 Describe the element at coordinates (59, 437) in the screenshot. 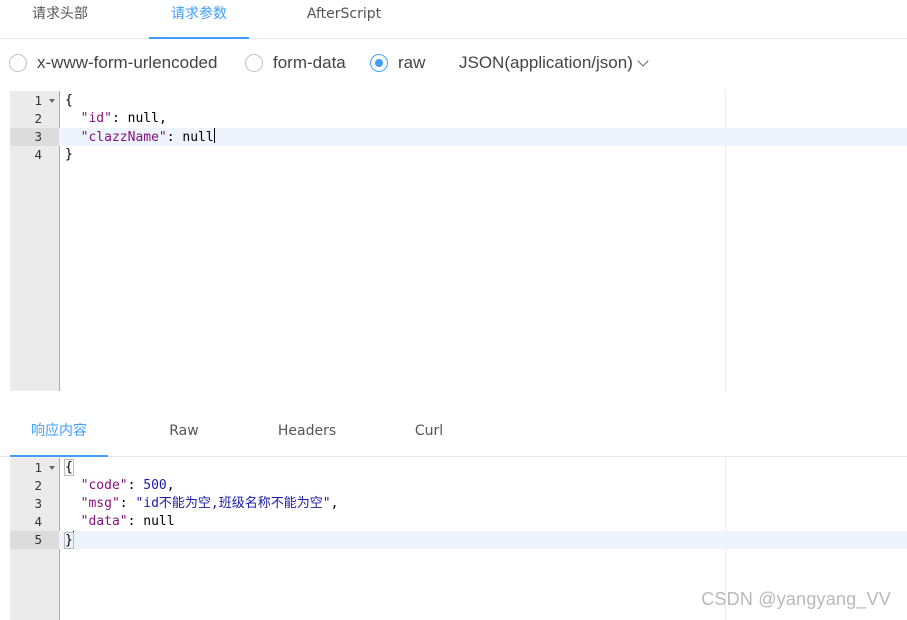

I see `tab-response-content: 响应内容` at that location.